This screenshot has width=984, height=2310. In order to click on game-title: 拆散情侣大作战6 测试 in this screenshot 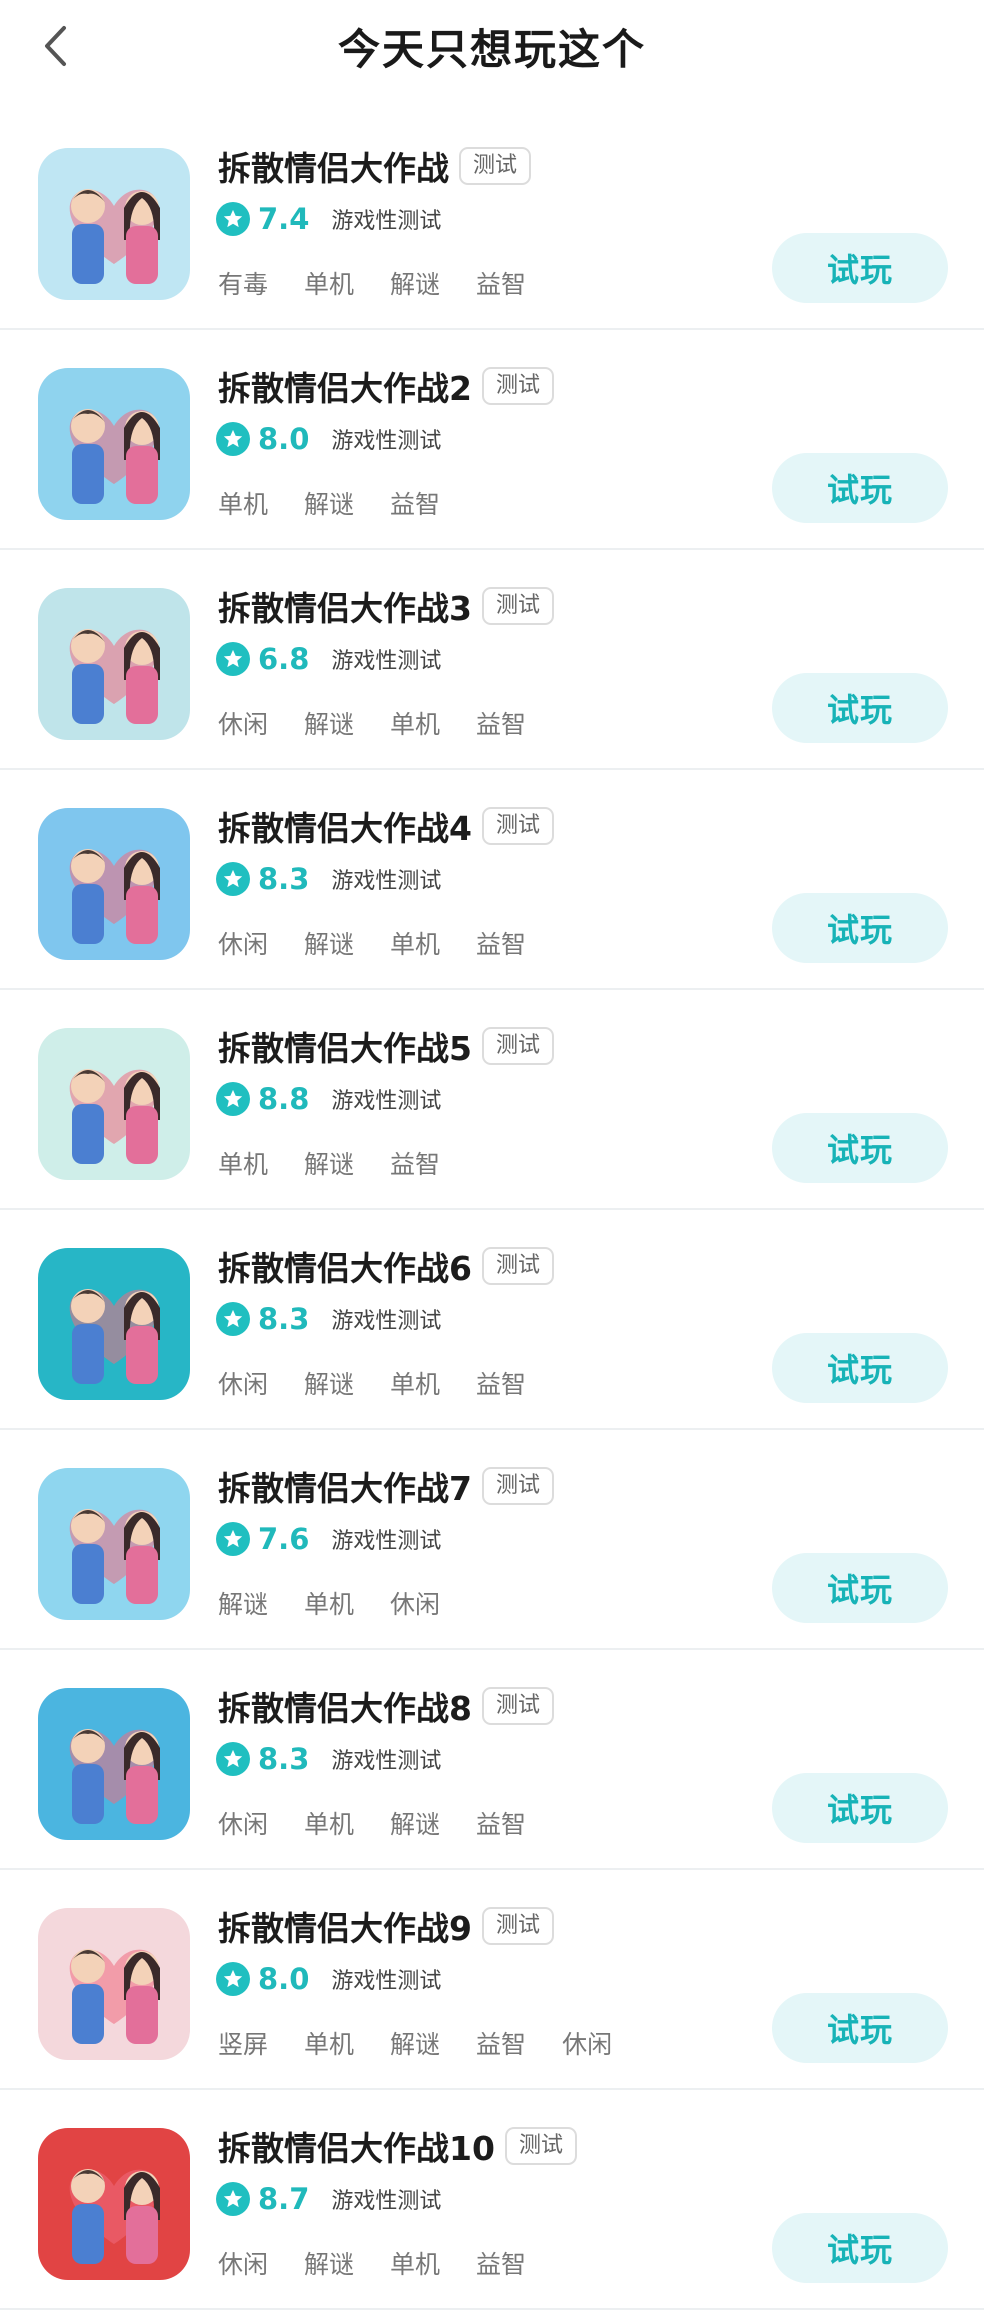, I will do `click(386, 1266)`.